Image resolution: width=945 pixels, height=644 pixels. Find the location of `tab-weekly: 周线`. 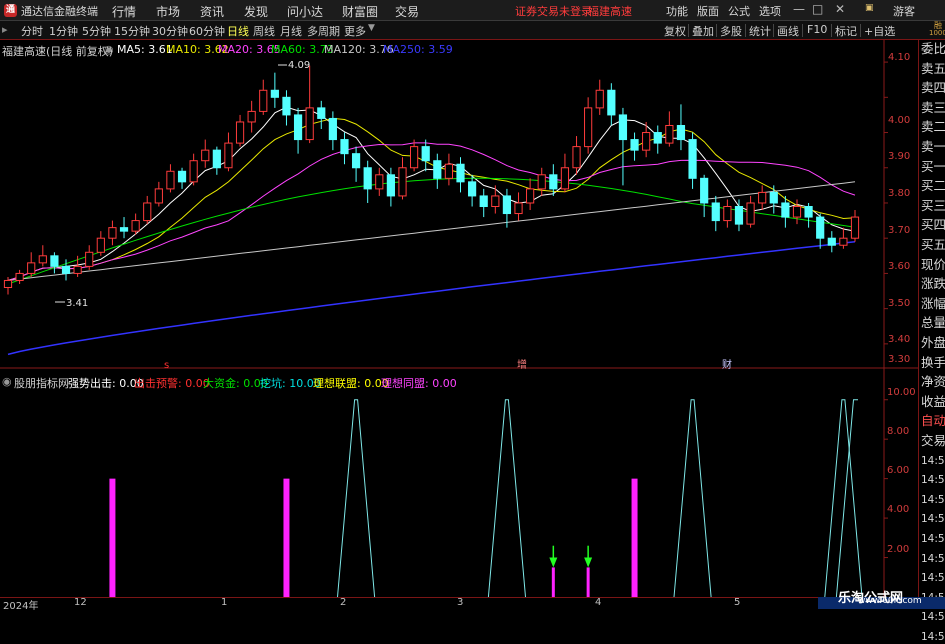

tab-weekly: 周线 is located at coordinates (264, 31).